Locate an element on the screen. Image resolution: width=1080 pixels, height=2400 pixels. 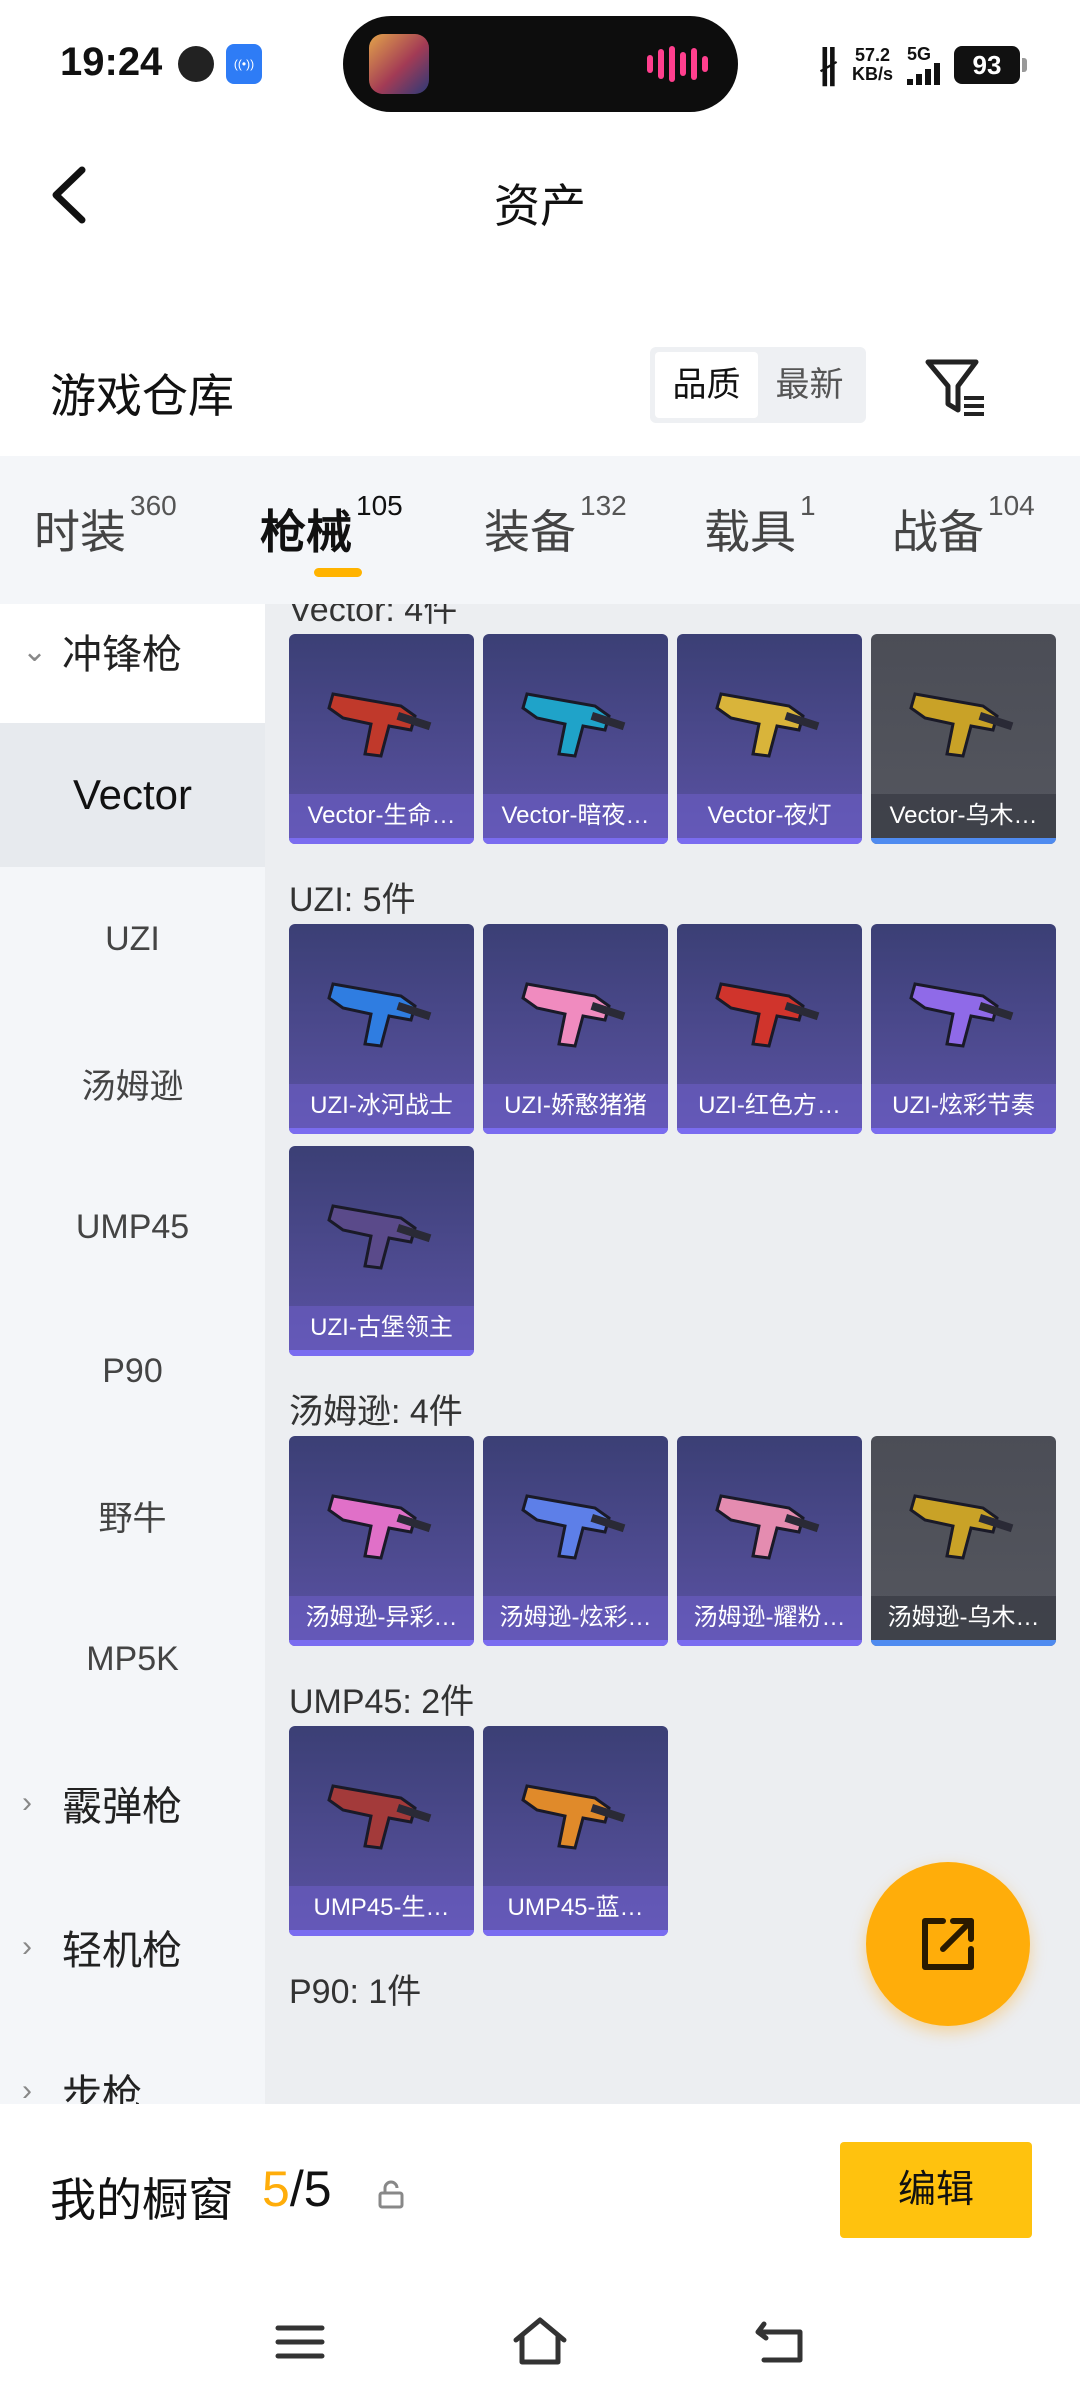
tab-supplies: 战备104 is located at coordinates (963, 526).